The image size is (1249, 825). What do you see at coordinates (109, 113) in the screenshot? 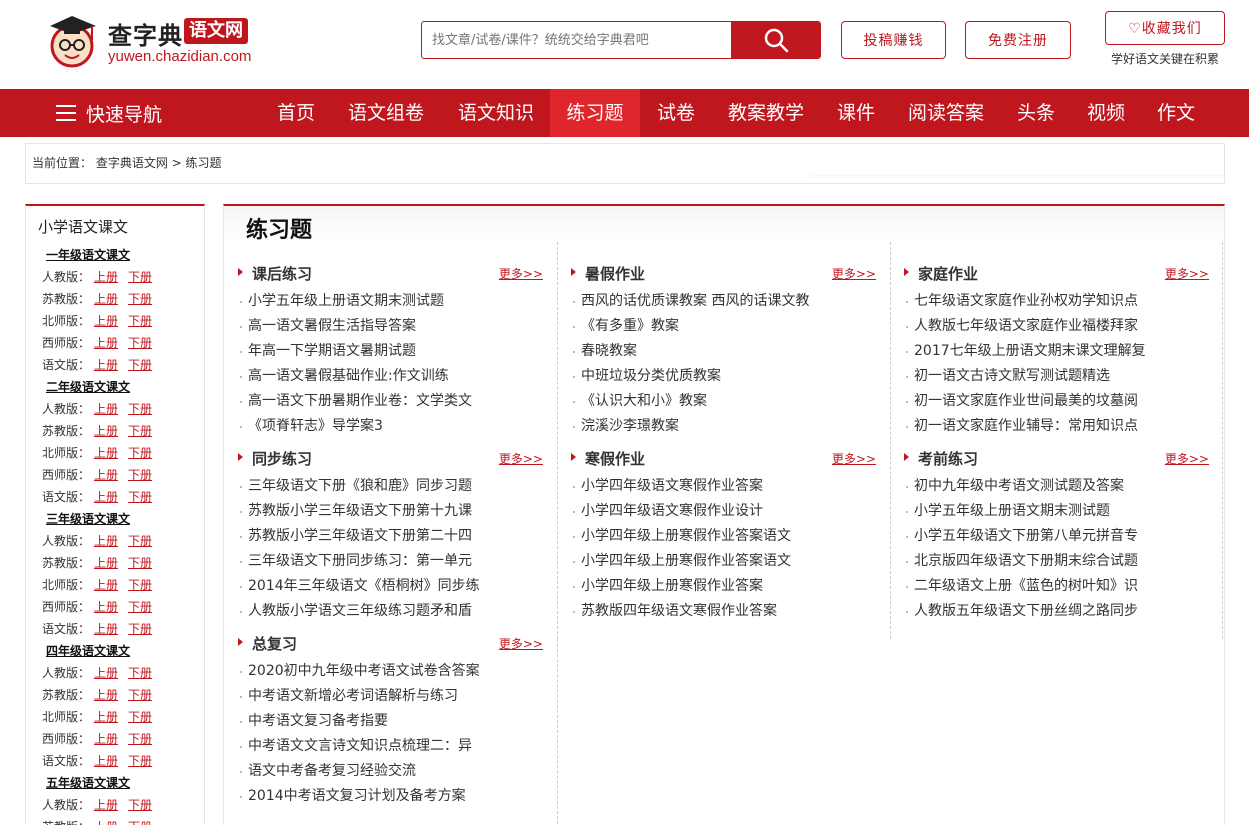
I see `quick-nav-button: 快速导航` at bounding box center [109, 113].